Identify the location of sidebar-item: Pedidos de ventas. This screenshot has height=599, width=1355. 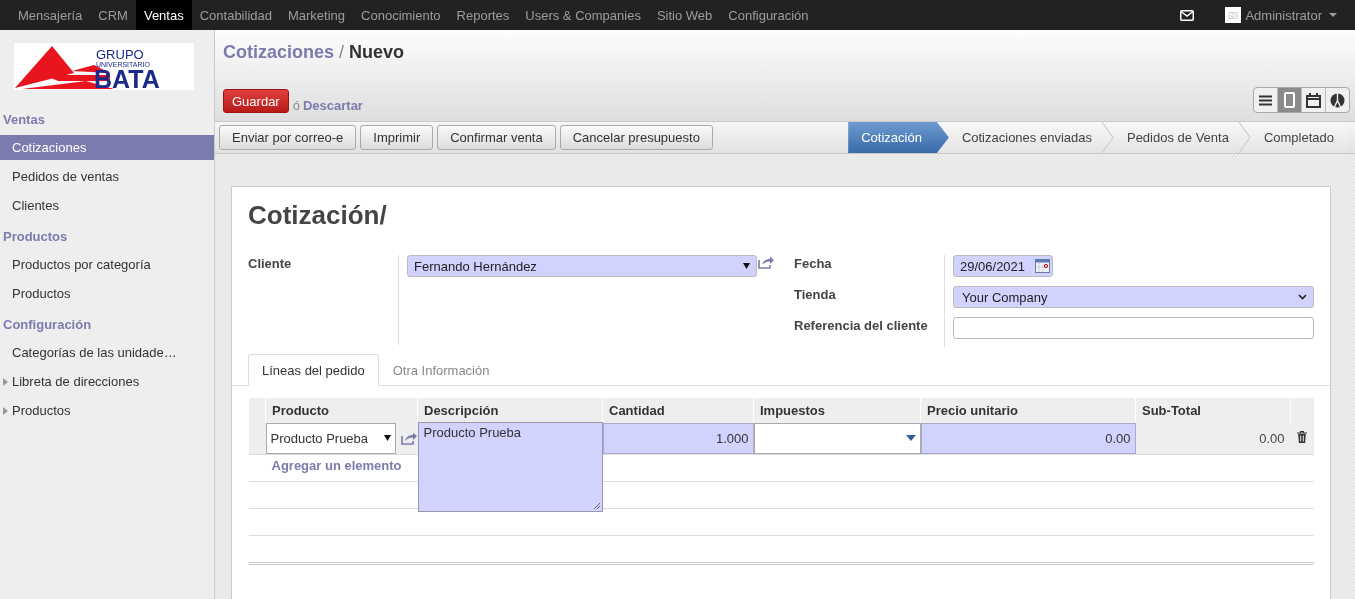
(107, 176).